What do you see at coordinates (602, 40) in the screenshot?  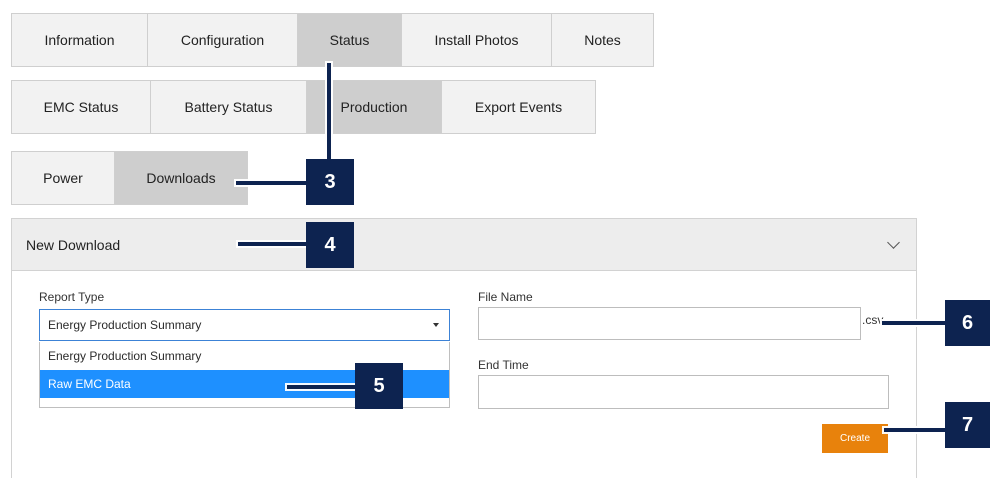 I see `tab-notes: Notes` at bounding box center [602, 40].